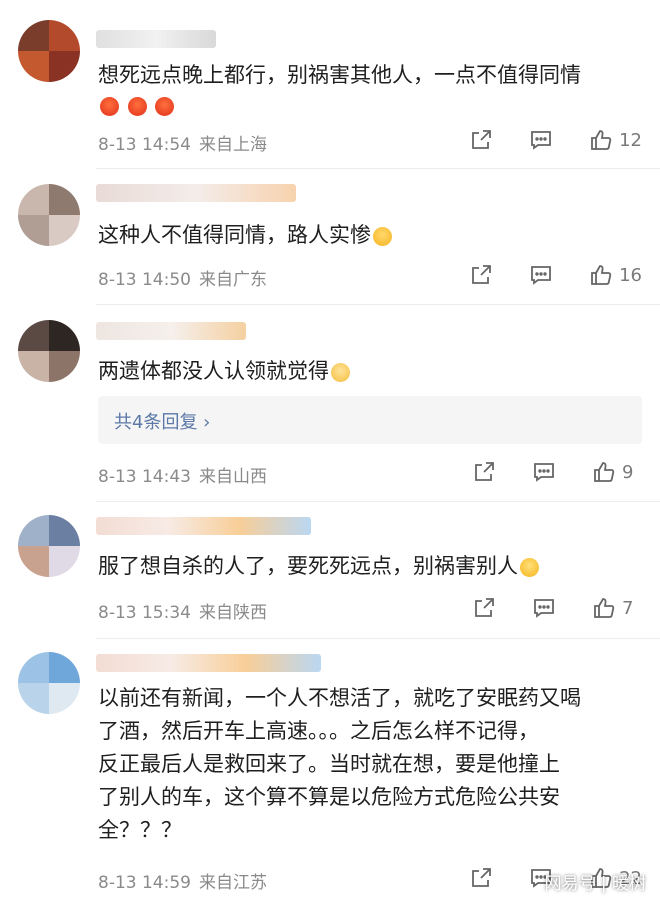 The height and width of the screenshot is (908, 660). What do you see at coordinates (628, 608) in the screenshot?
I see `like-count: 7` at bounding box center [628, 608].